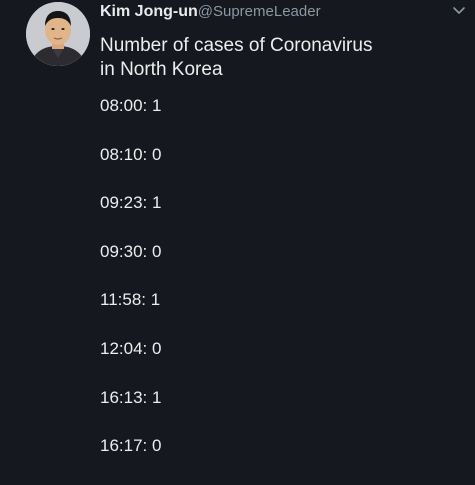 The width and height of the screenshot is (475, 485). Describe the element at coordinates (131, 251) in the screenshot. I see `case-log-entry: 09:30: 0` at that location.